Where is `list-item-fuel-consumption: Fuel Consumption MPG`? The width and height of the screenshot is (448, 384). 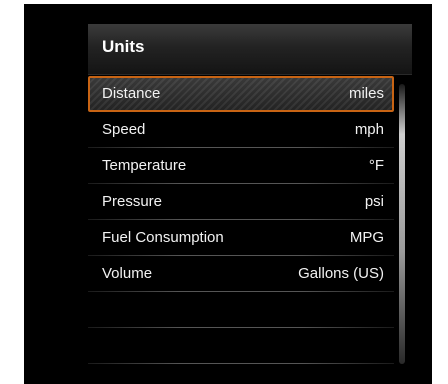 list-item-fuel-consumption: Fuel Consumption MPG is located at coordinates (241, 238).